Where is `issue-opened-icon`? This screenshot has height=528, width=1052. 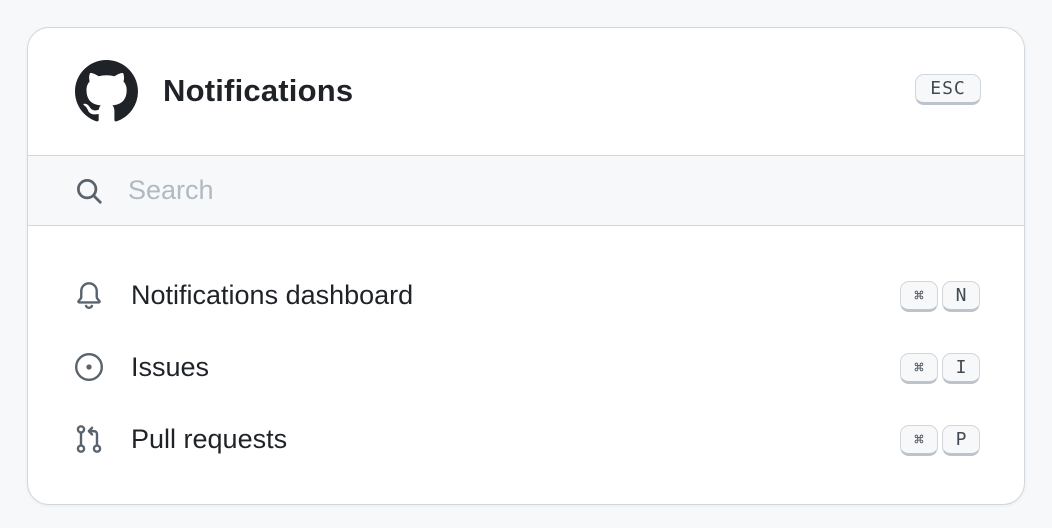 issue-opened-icon is located at coordinates (89, 367).